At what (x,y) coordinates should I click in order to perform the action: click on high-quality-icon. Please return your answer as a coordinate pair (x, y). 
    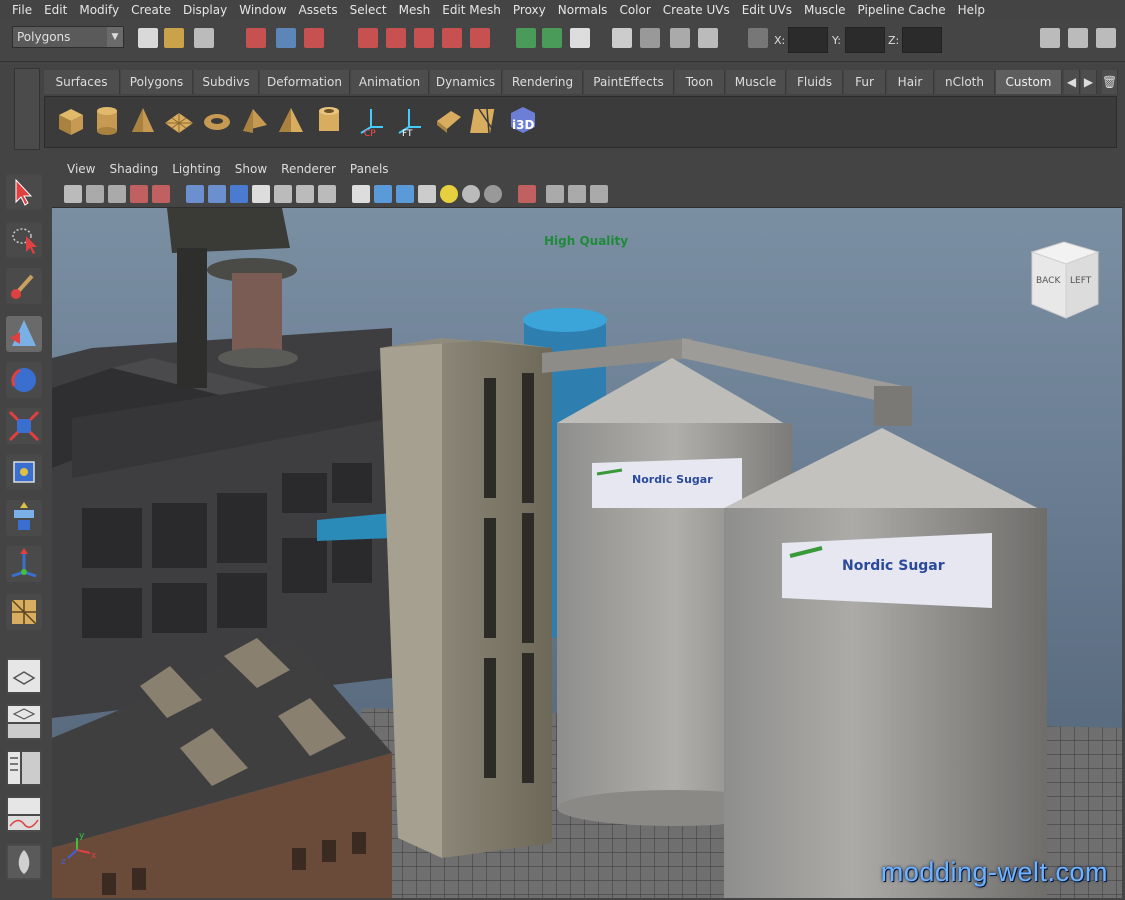
    Looking at the image, I should click on (493, 194).